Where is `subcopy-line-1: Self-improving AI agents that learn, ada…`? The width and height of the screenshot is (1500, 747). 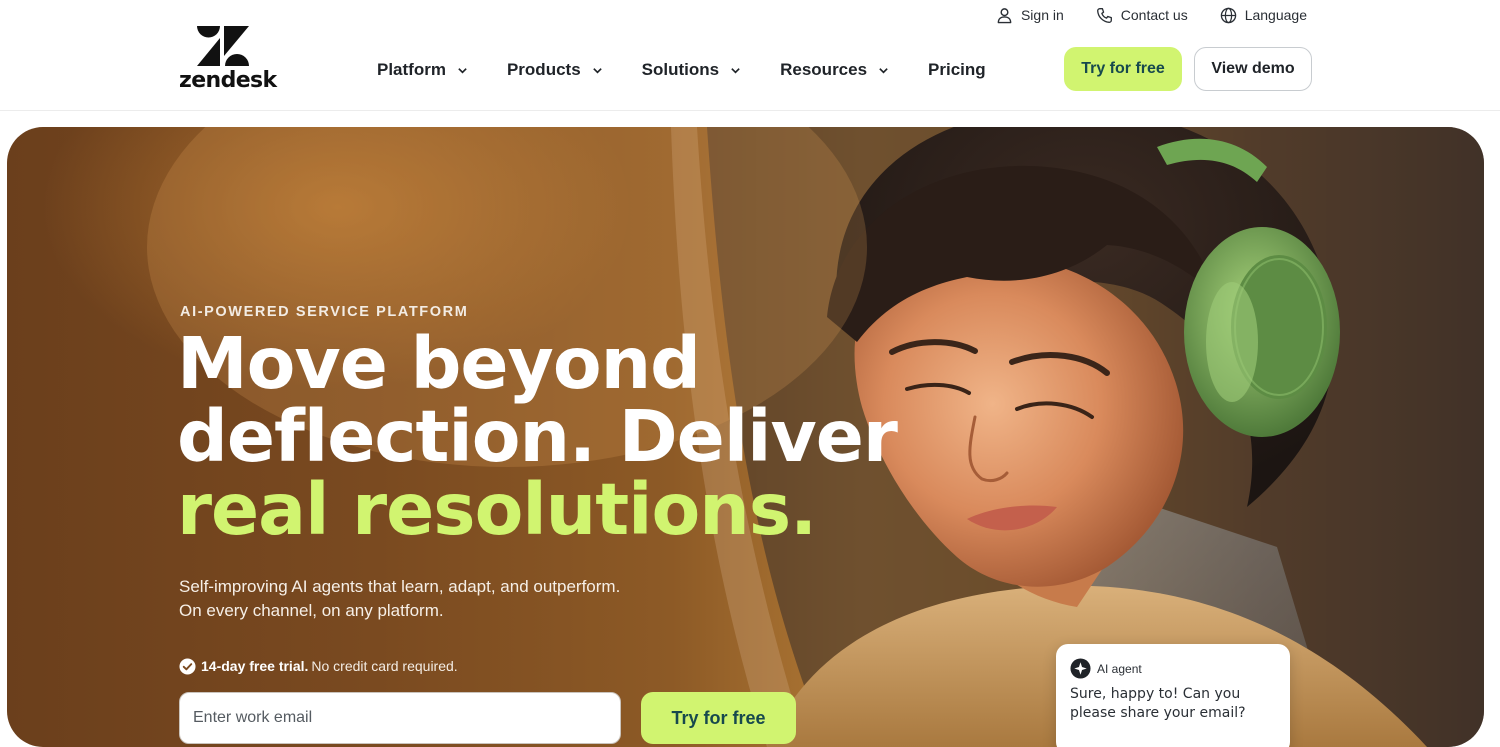 subcopy-line-1: Self-improving AI agents that learn, ada… is located at coordinates (400, 586).